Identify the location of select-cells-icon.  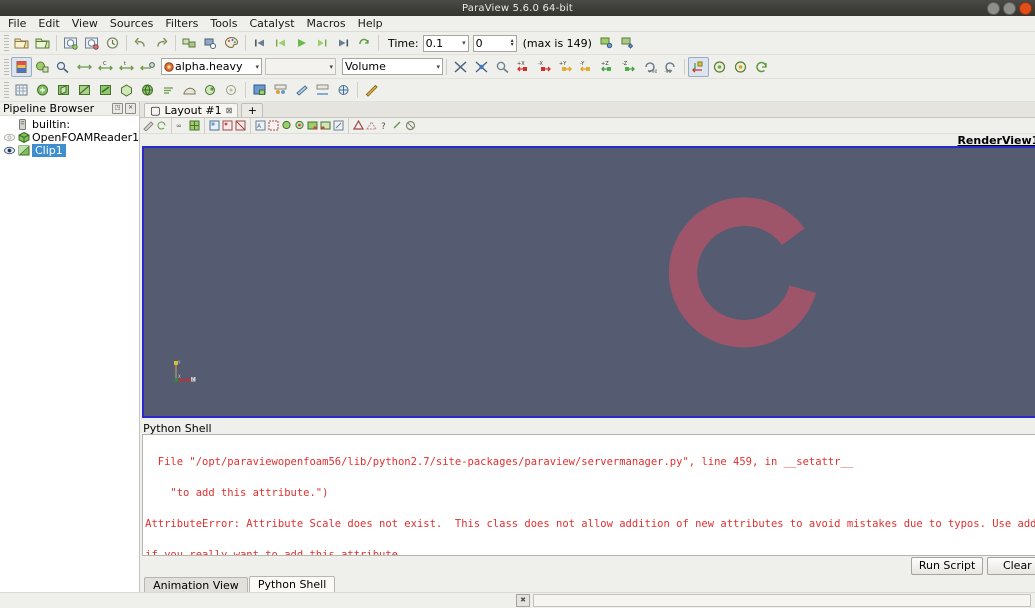
(194, 125).